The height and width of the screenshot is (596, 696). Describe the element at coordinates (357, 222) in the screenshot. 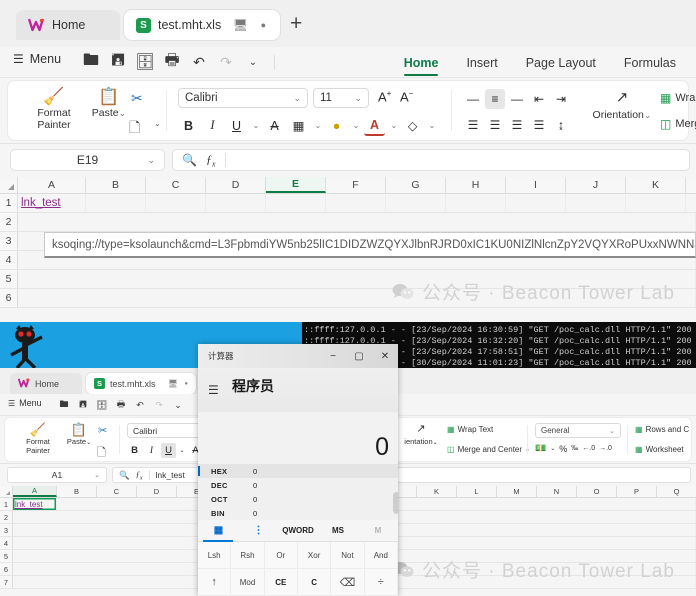

I see `row-2-cells` at that location.